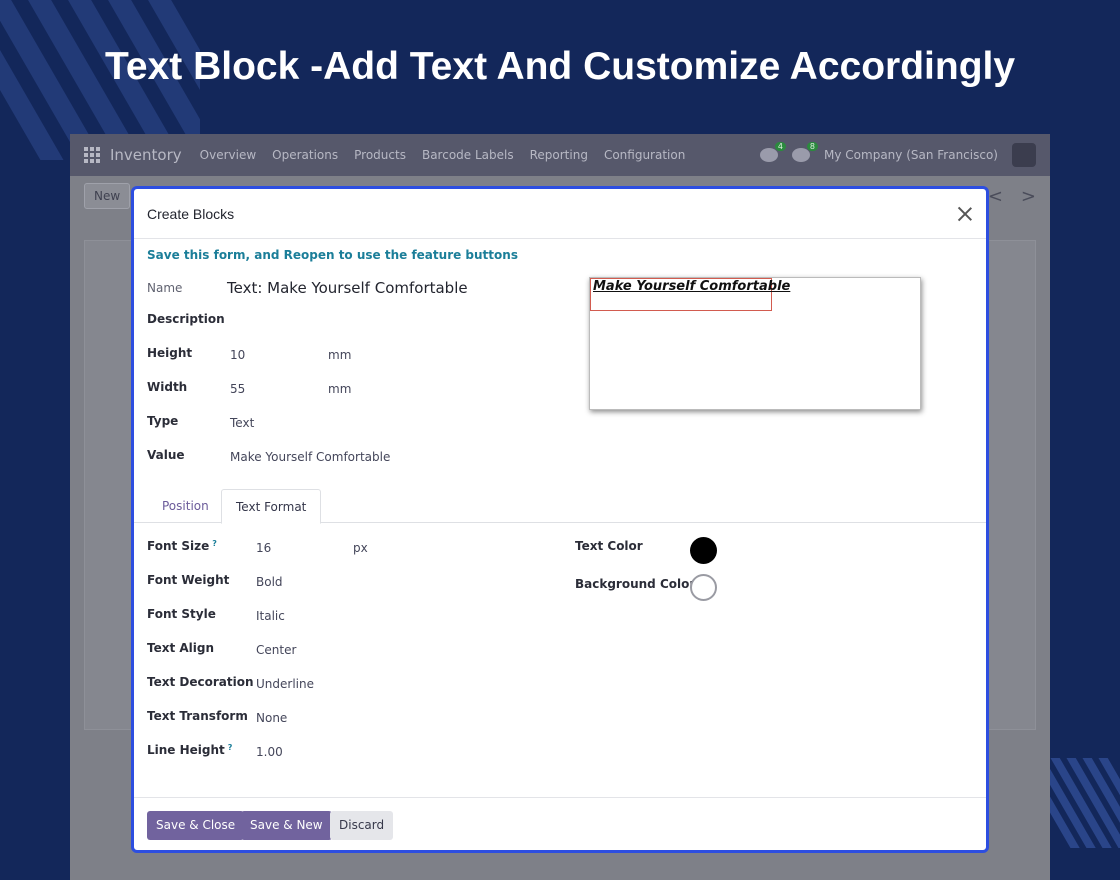 The width and height of the screenshot is (1120, 880). What do you see at coordinates (911, 155) in the screenshot?
I see `company-switcher: My Company (San Francisco)` at bounding box center [911, 155].